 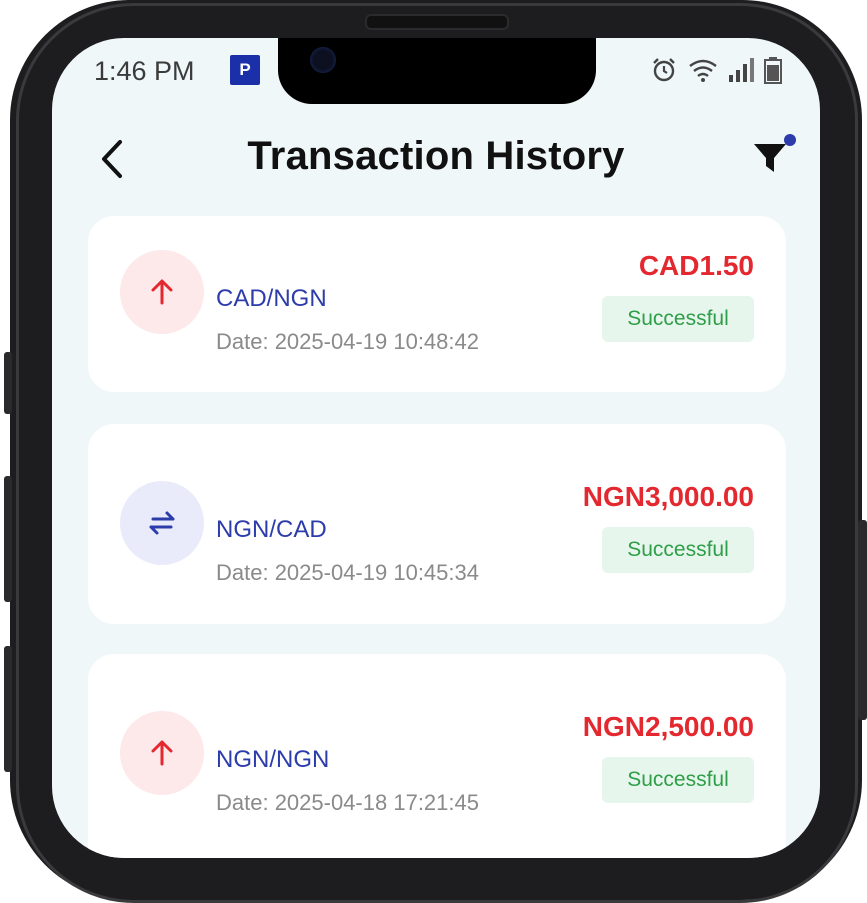 I want to click on app-notification-icon: P, so click(x=245, y=70).